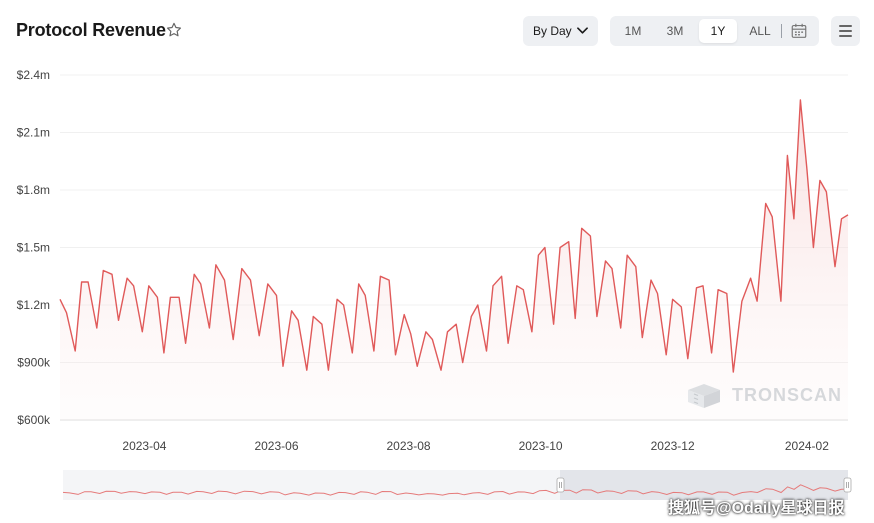  Describe the element at coordinates (633, 31) in the screenshot. I see `range-button-1m: 1M` at that location.